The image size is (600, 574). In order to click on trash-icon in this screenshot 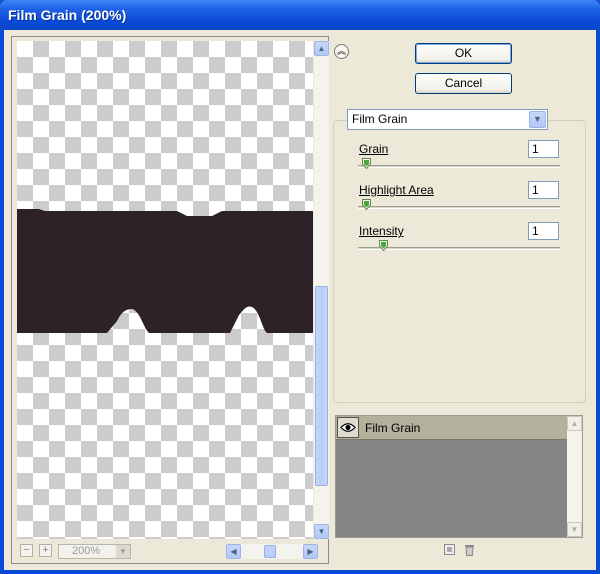, I will do `click(469, 551)`.